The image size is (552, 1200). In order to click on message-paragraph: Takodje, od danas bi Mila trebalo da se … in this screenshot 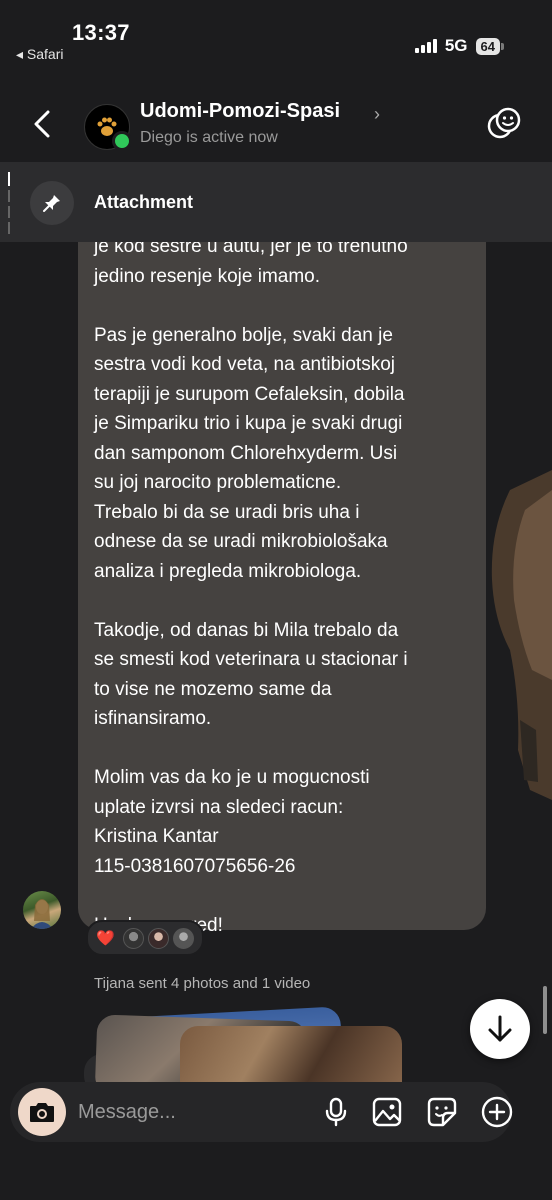, I will do `click(251, 674)`.